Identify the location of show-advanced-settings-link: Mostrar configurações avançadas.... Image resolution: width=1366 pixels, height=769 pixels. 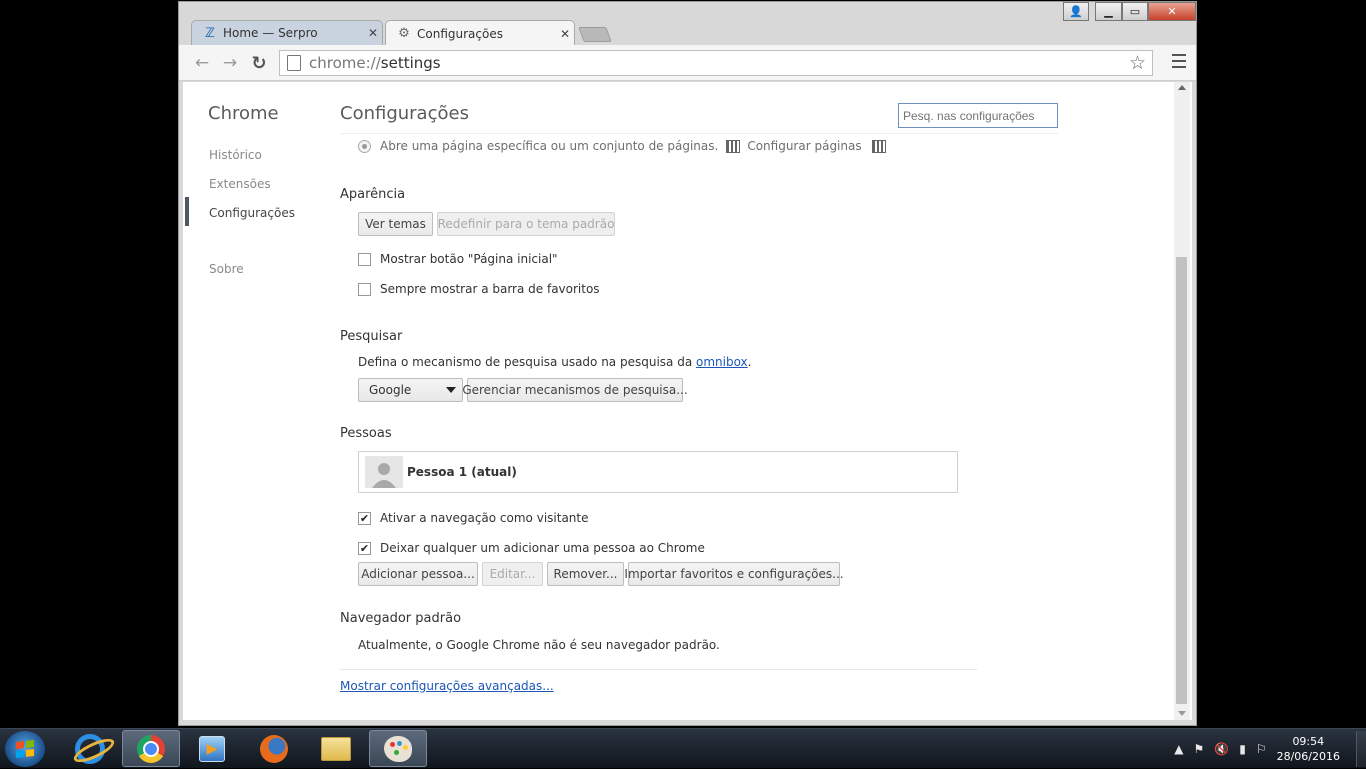
(447, 686).